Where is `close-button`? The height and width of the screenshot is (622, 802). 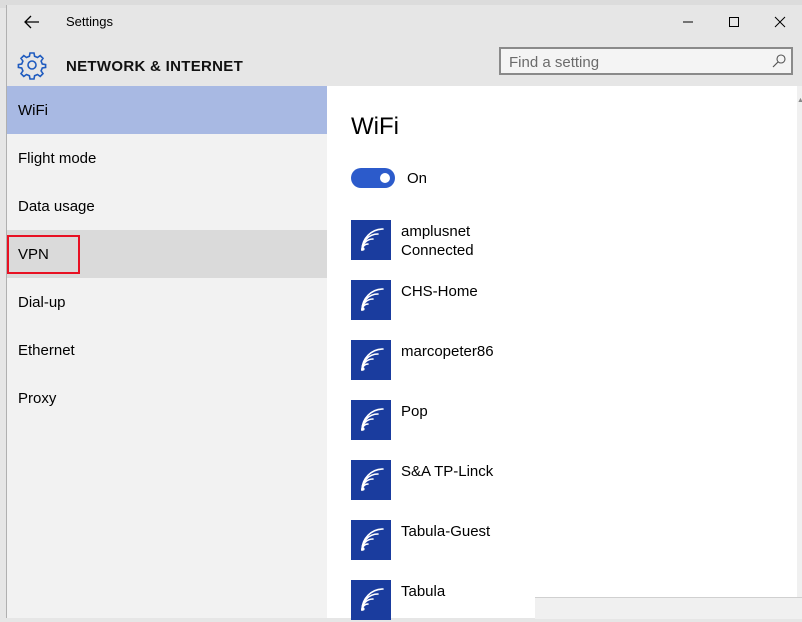
close-button is located at coordinates (779, 22).